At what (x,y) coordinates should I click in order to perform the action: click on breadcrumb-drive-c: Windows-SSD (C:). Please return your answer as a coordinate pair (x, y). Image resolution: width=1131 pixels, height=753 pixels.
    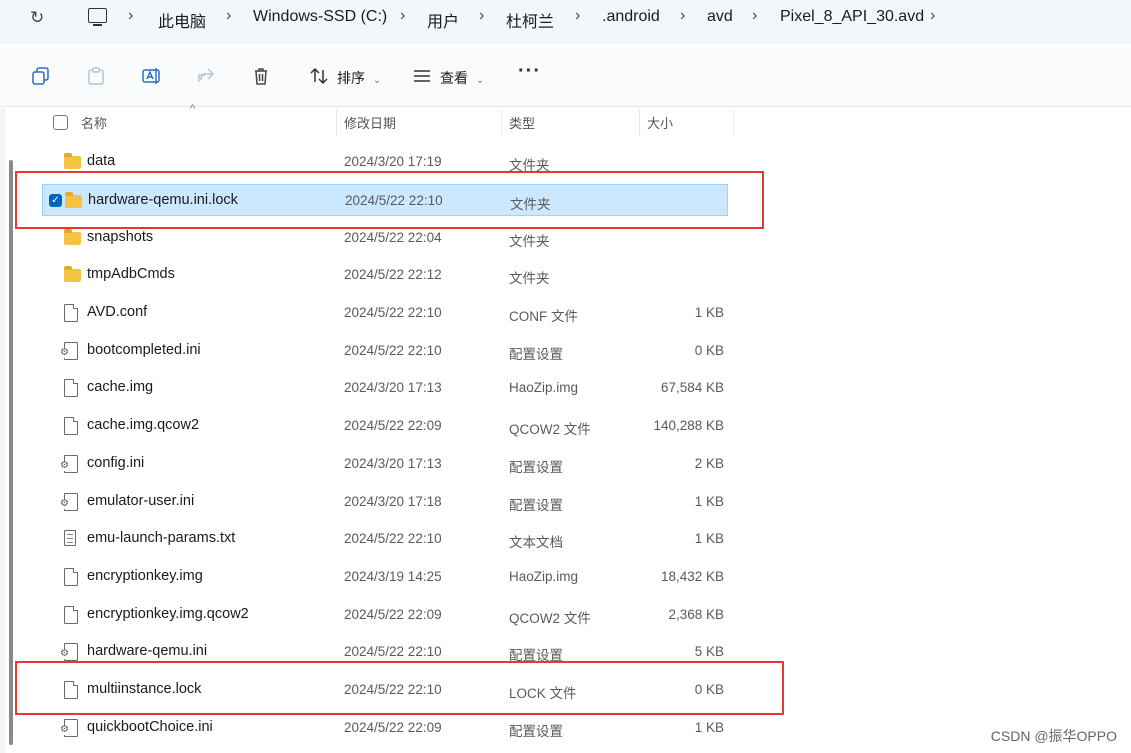
    Looking at the image, I should click on (320, 17).